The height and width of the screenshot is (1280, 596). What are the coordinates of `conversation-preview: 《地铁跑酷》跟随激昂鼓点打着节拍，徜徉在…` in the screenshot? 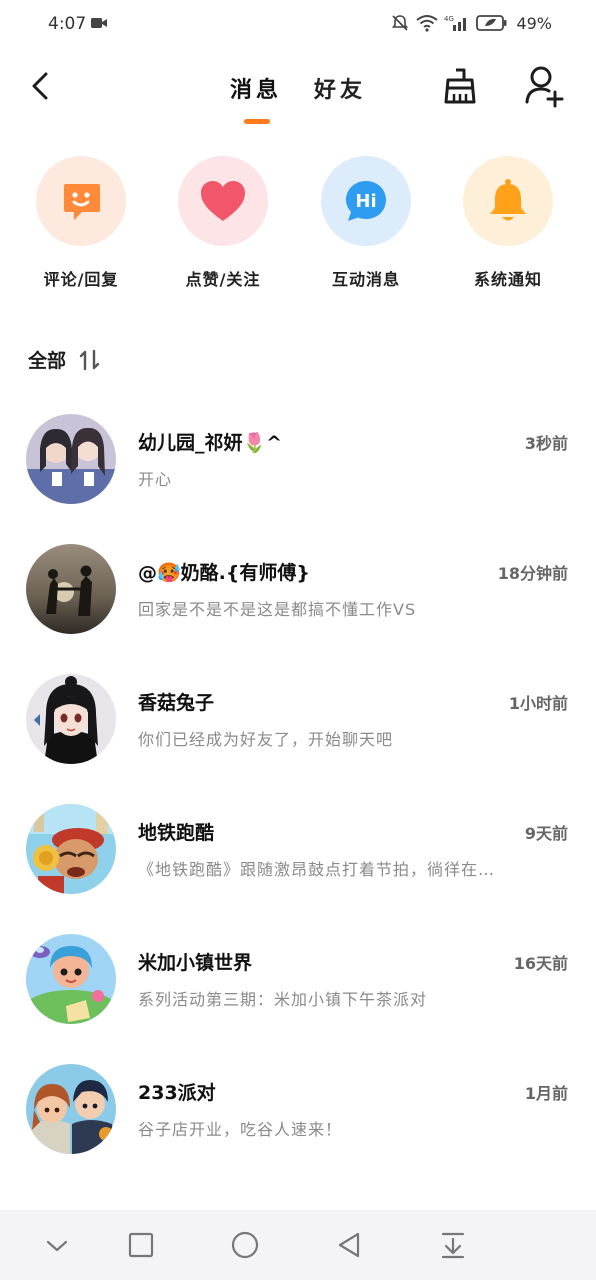 It's located at (317, 869).